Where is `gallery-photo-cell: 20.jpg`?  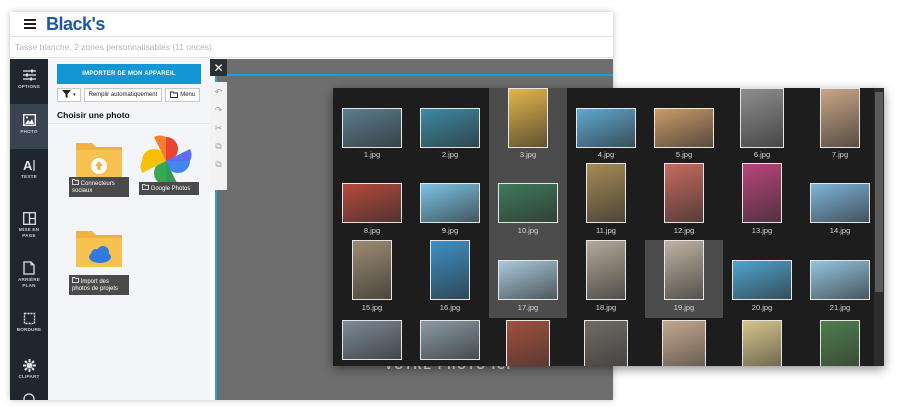 gallery-photo-cell: 20.jpg is located at coordinates (762, 279).